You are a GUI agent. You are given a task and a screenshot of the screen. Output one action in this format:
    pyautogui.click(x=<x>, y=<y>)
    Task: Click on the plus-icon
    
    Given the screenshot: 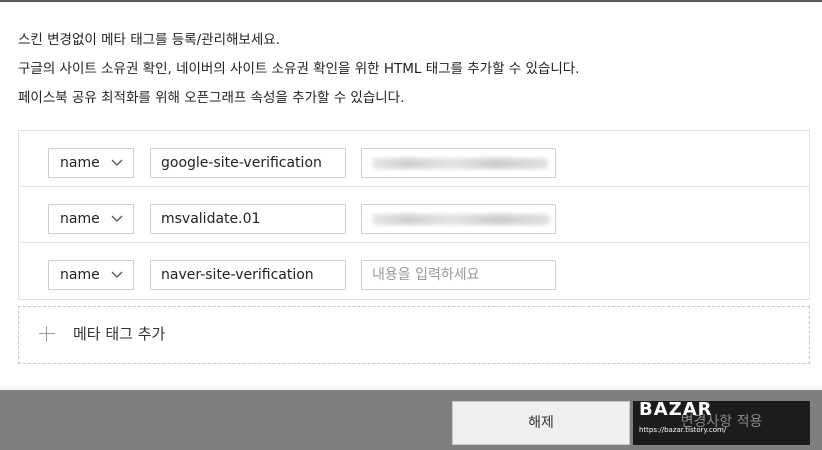 What is the action you would take?
    pyautogui.click(x=47, y=334)
    